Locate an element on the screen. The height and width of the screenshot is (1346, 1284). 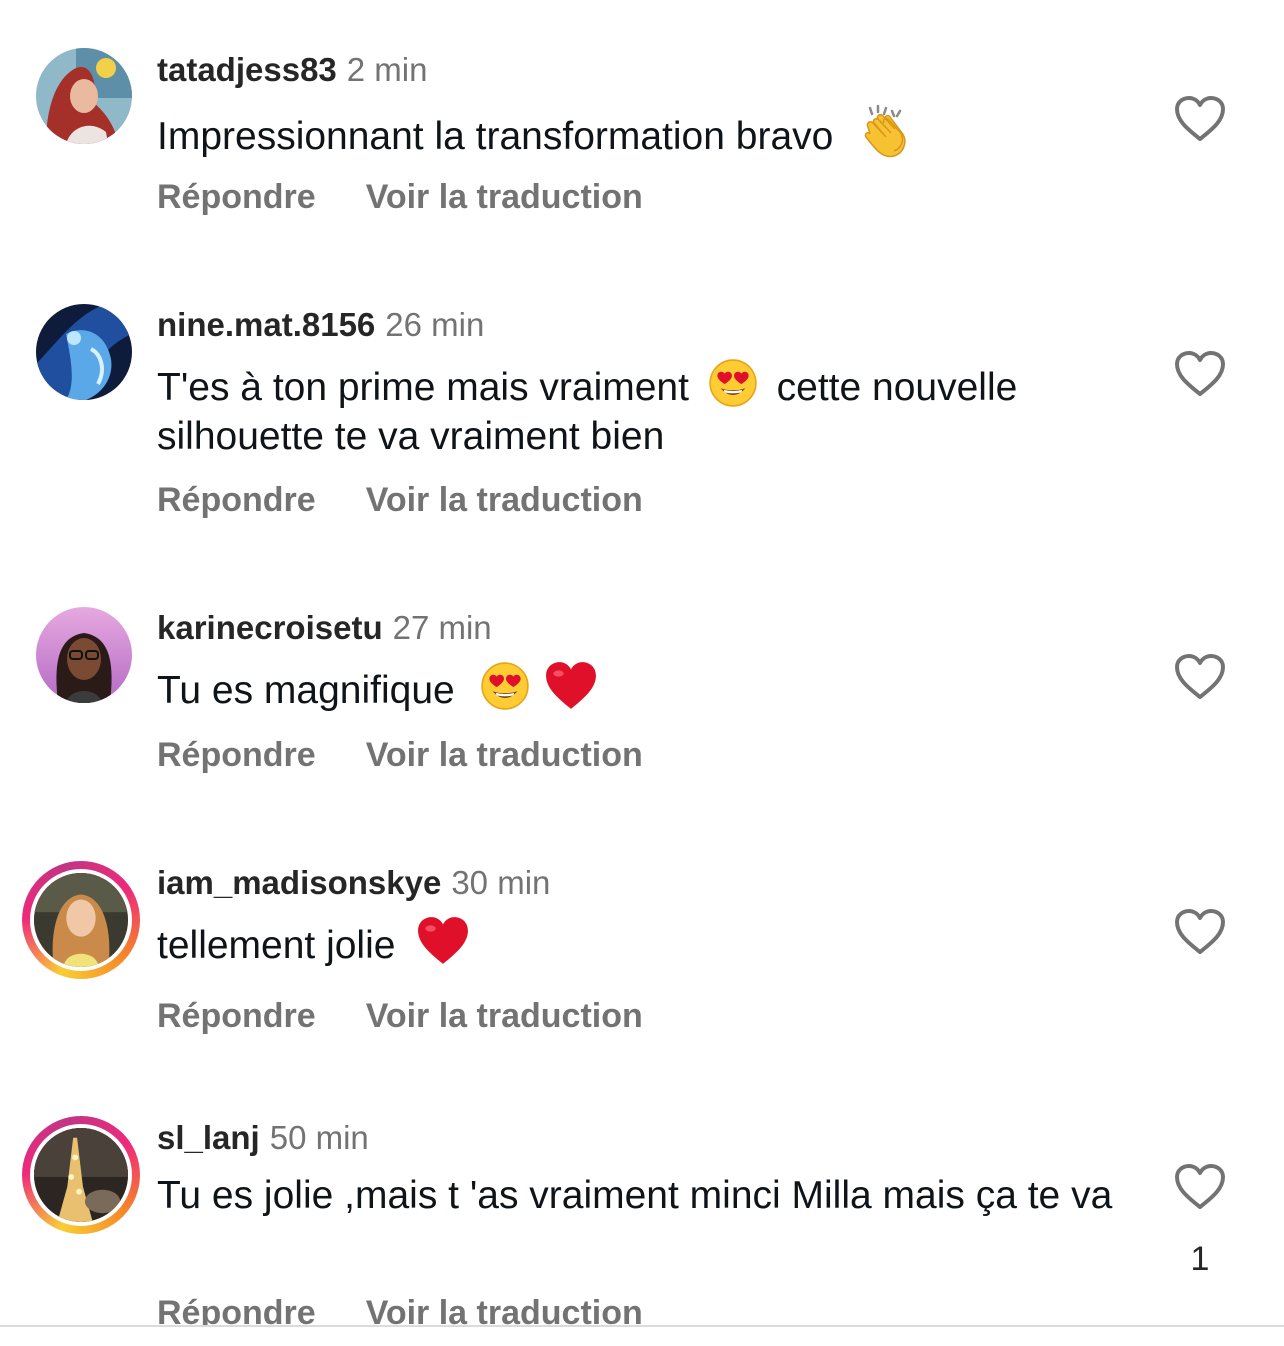
avatar-karinecroisetu is located at coordinates (84, 655).